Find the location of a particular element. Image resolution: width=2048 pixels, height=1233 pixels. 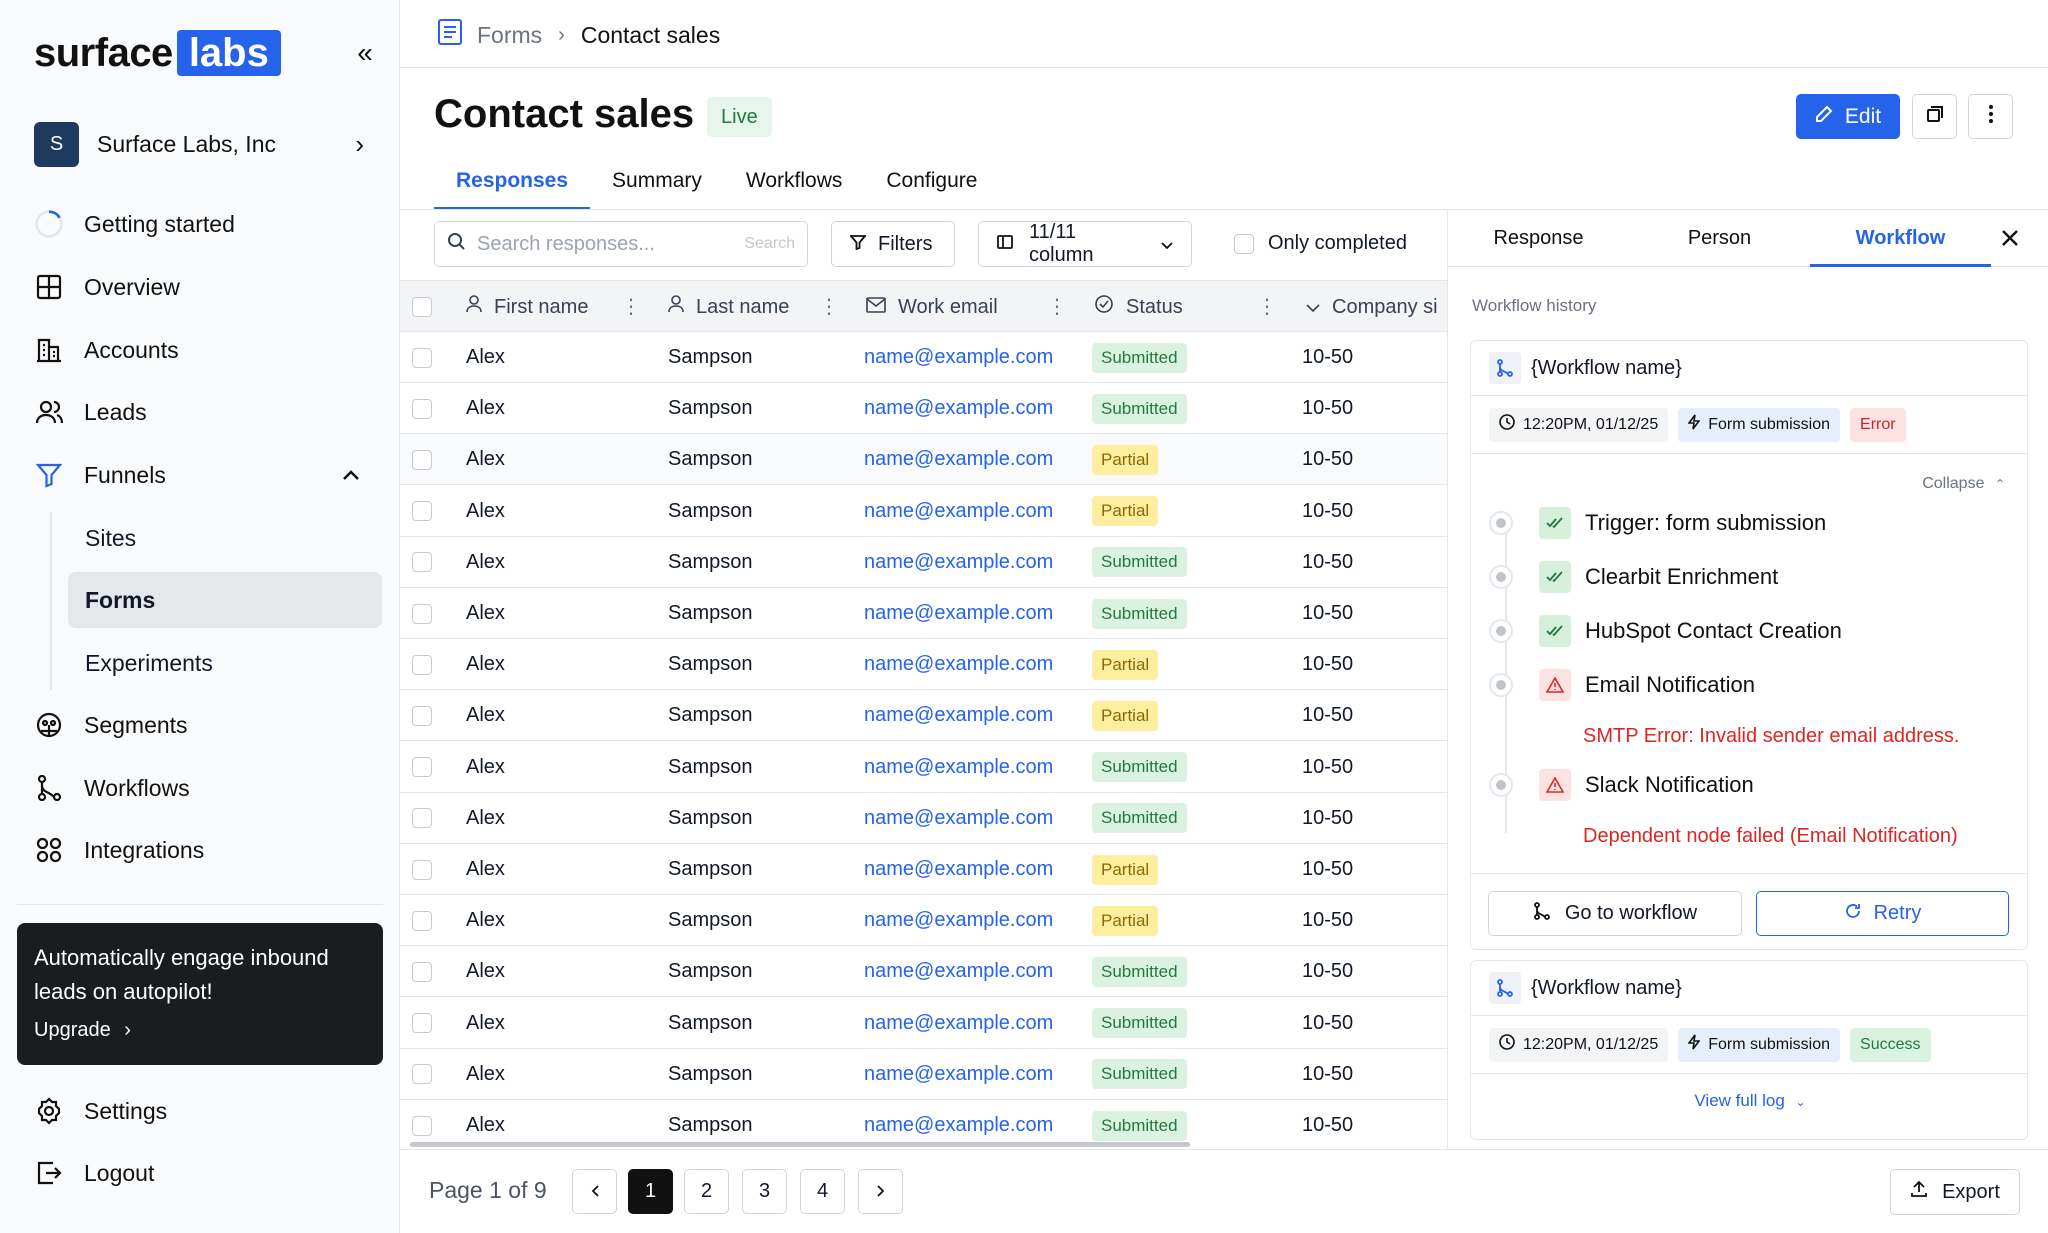

nav-experiments: Experiments is located at coordinates (225, 663).